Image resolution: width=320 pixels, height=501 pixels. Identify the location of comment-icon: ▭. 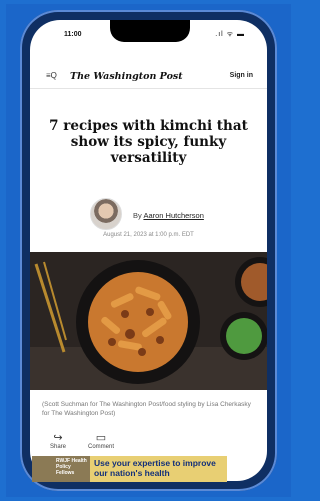
(101, 438).